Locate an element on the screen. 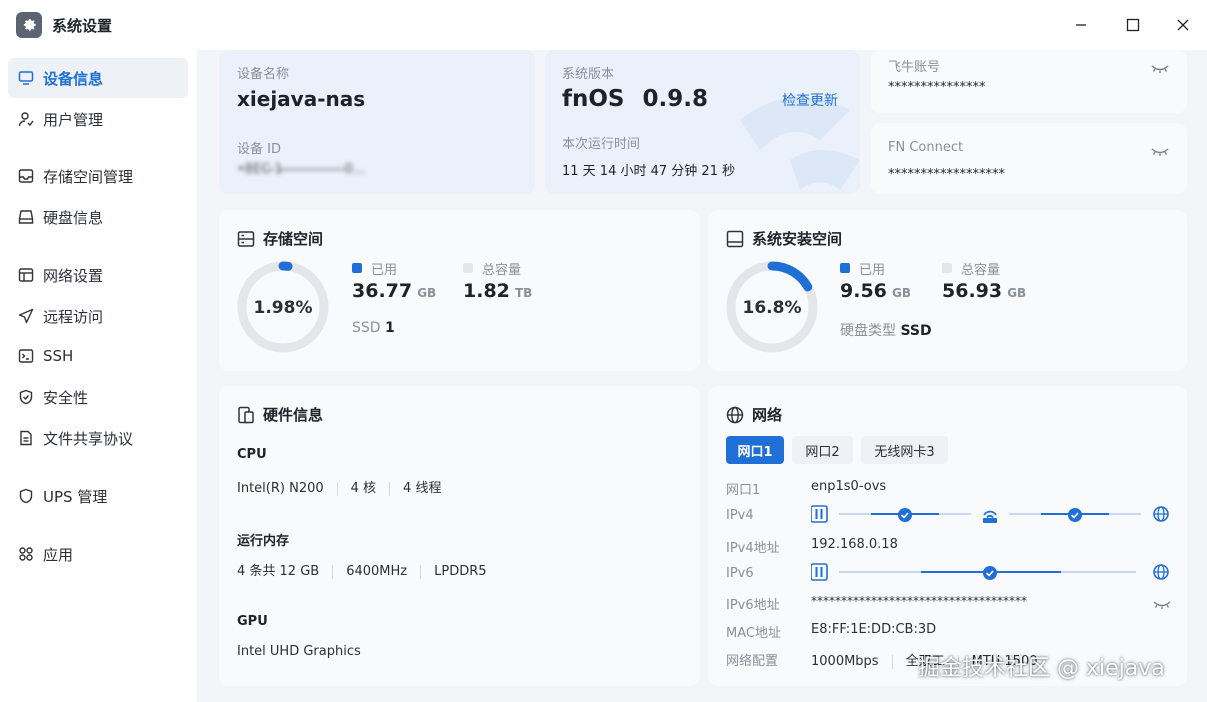 Image resolution: width=1207 pixels, height=702 pixels. hardware-icon is located at coordinates (246, 414).